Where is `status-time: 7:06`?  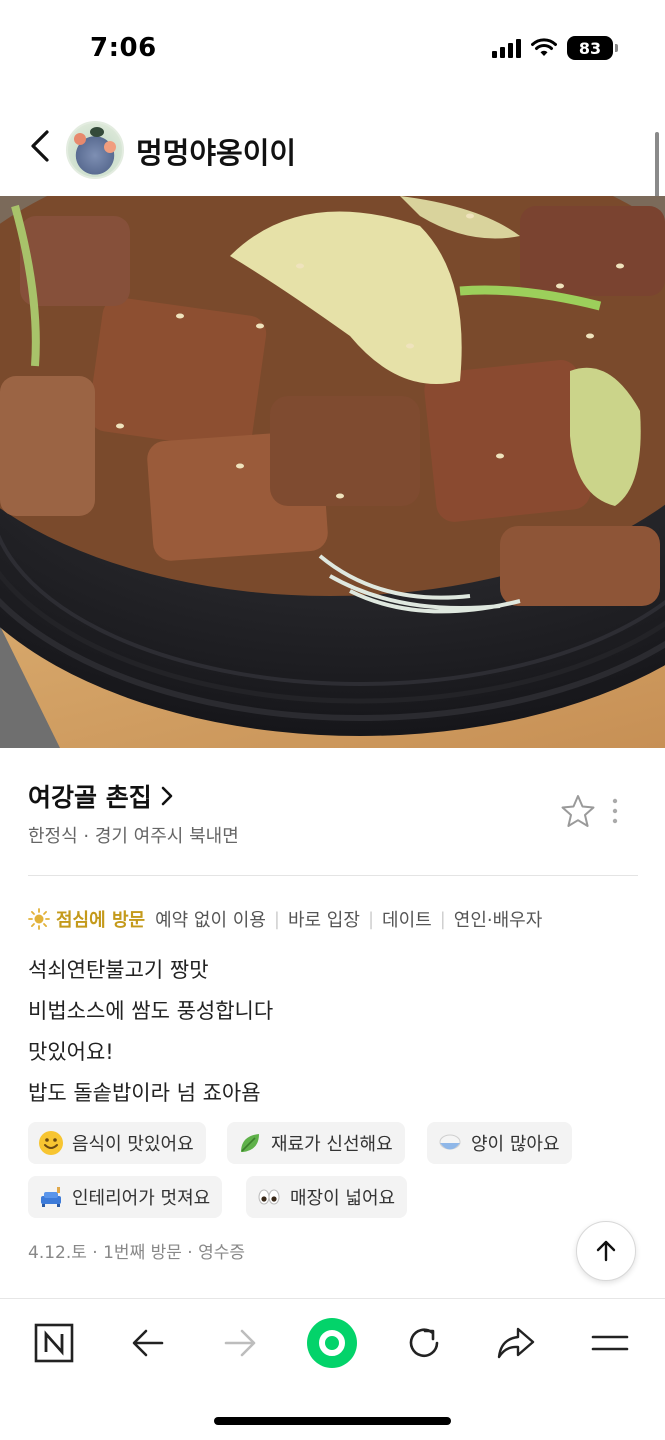
status-time: 7:06 is located at coordinates (123, 48).